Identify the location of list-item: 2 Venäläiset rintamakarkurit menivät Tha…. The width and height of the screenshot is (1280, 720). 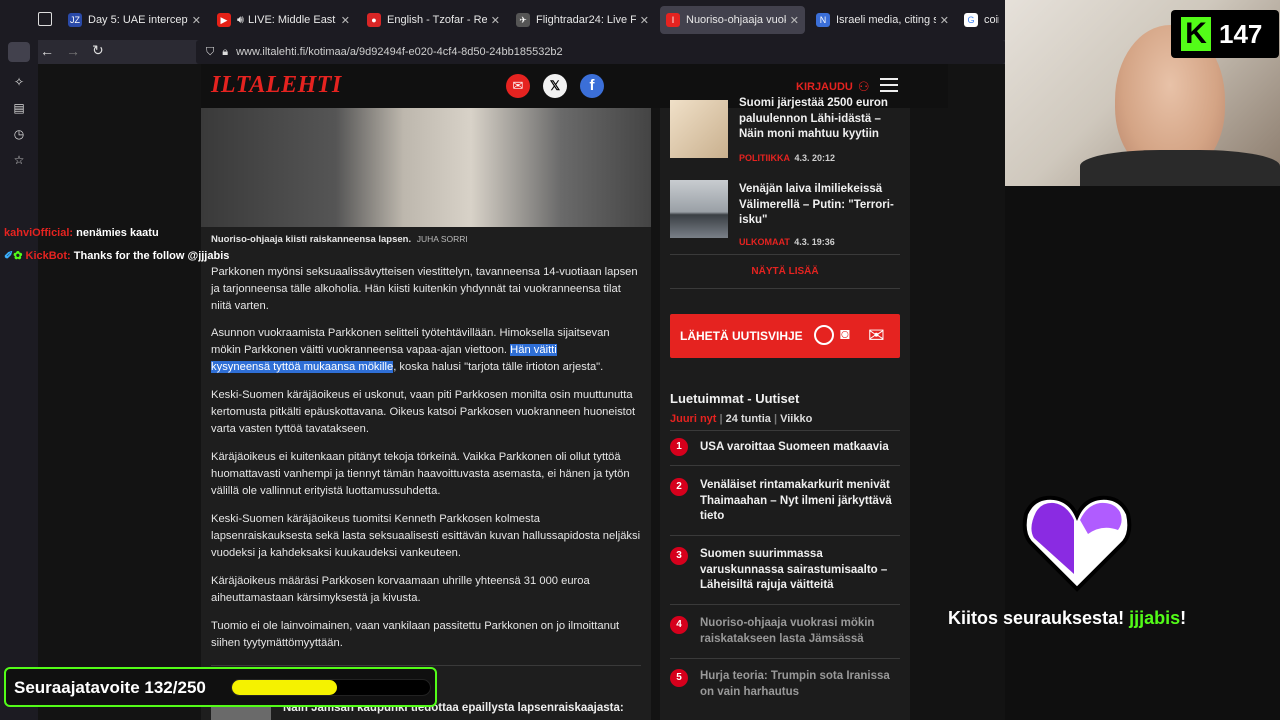
(790, 508).